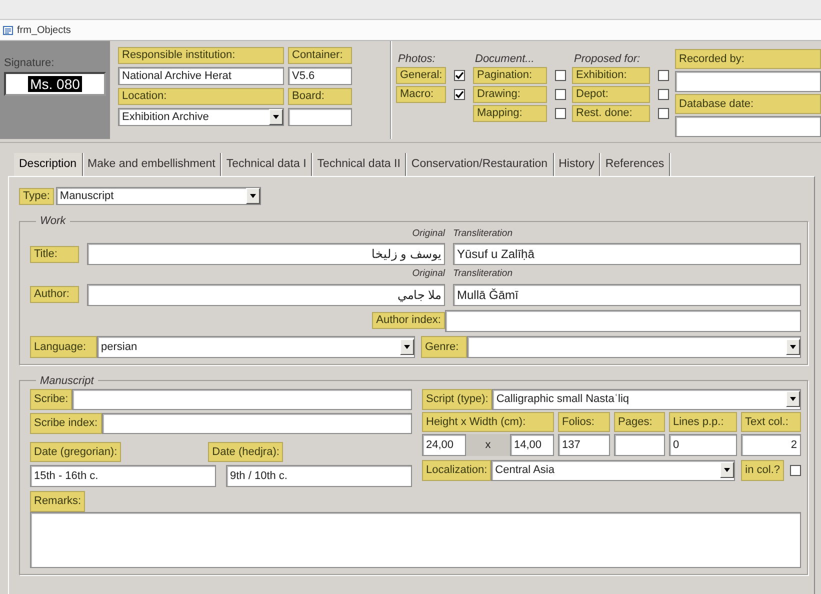 The height and width of the screenshot is (594, 821). What do you see at coordinates (44, 31) in the screenshot?
I see `window-title: frm_Objects` at bounding box center [44, 31].